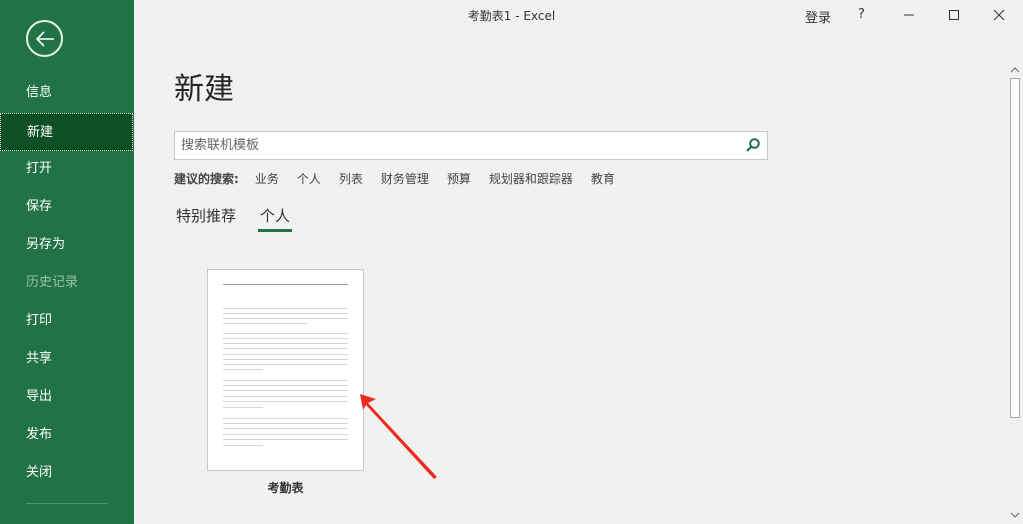 The height and width of the screenshot is (524, 1023). What do you see at coordinates (1015, 248) in the screenshot?
I see `scrollbar-thumb` at bounding box center [1015, 248].